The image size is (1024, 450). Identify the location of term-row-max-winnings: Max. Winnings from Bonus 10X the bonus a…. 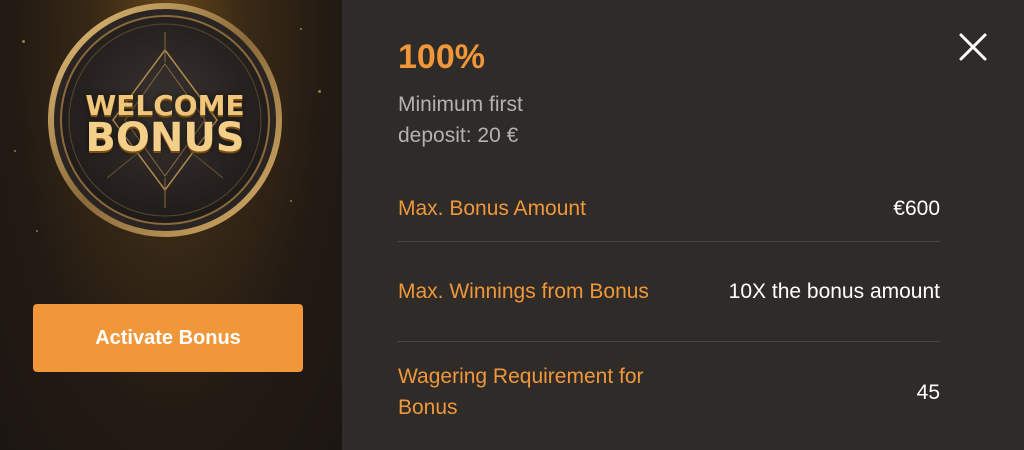
(669, 292).